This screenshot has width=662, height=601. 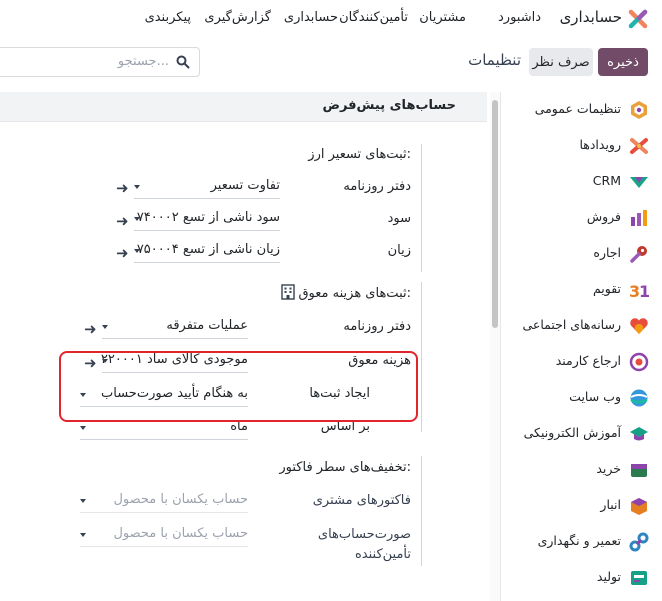 What do you see at coordinates (595, 396) in the screenshot?
I see `sidebar-item-label: وب سایت` at bounding box center [595, 396].